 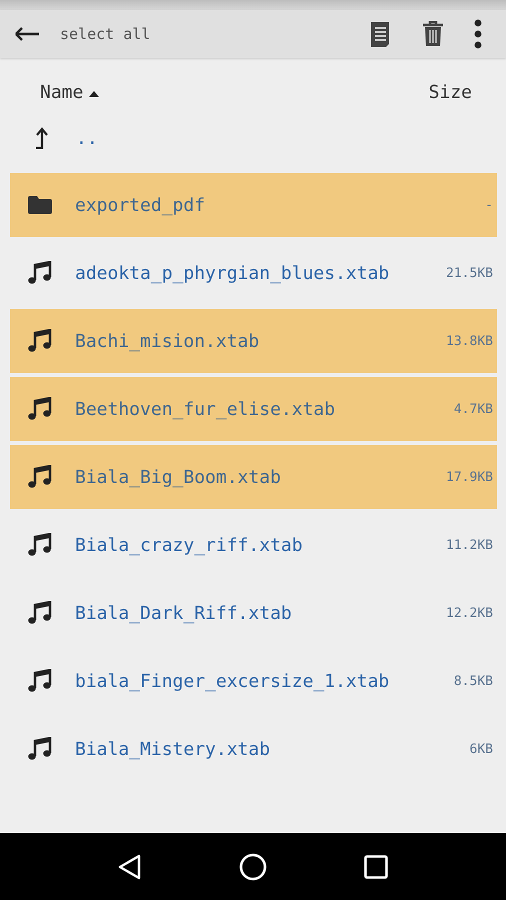 I want to click on file-size: -, so click(x=489, y=205).